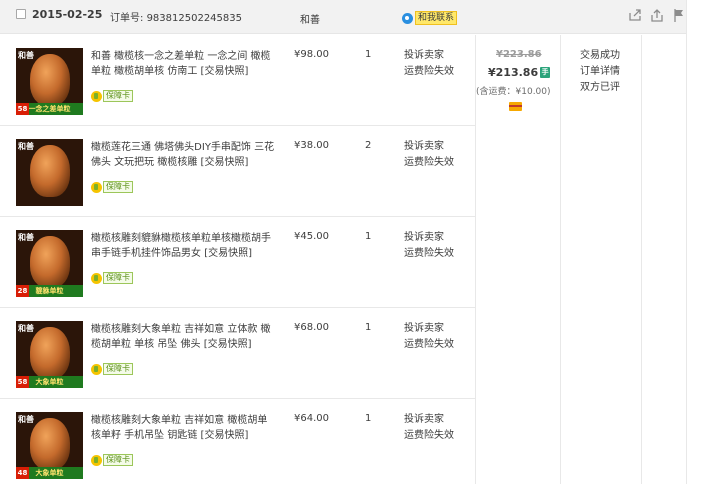  I want to click on item-price: ¥45.00, so click(311, 236).